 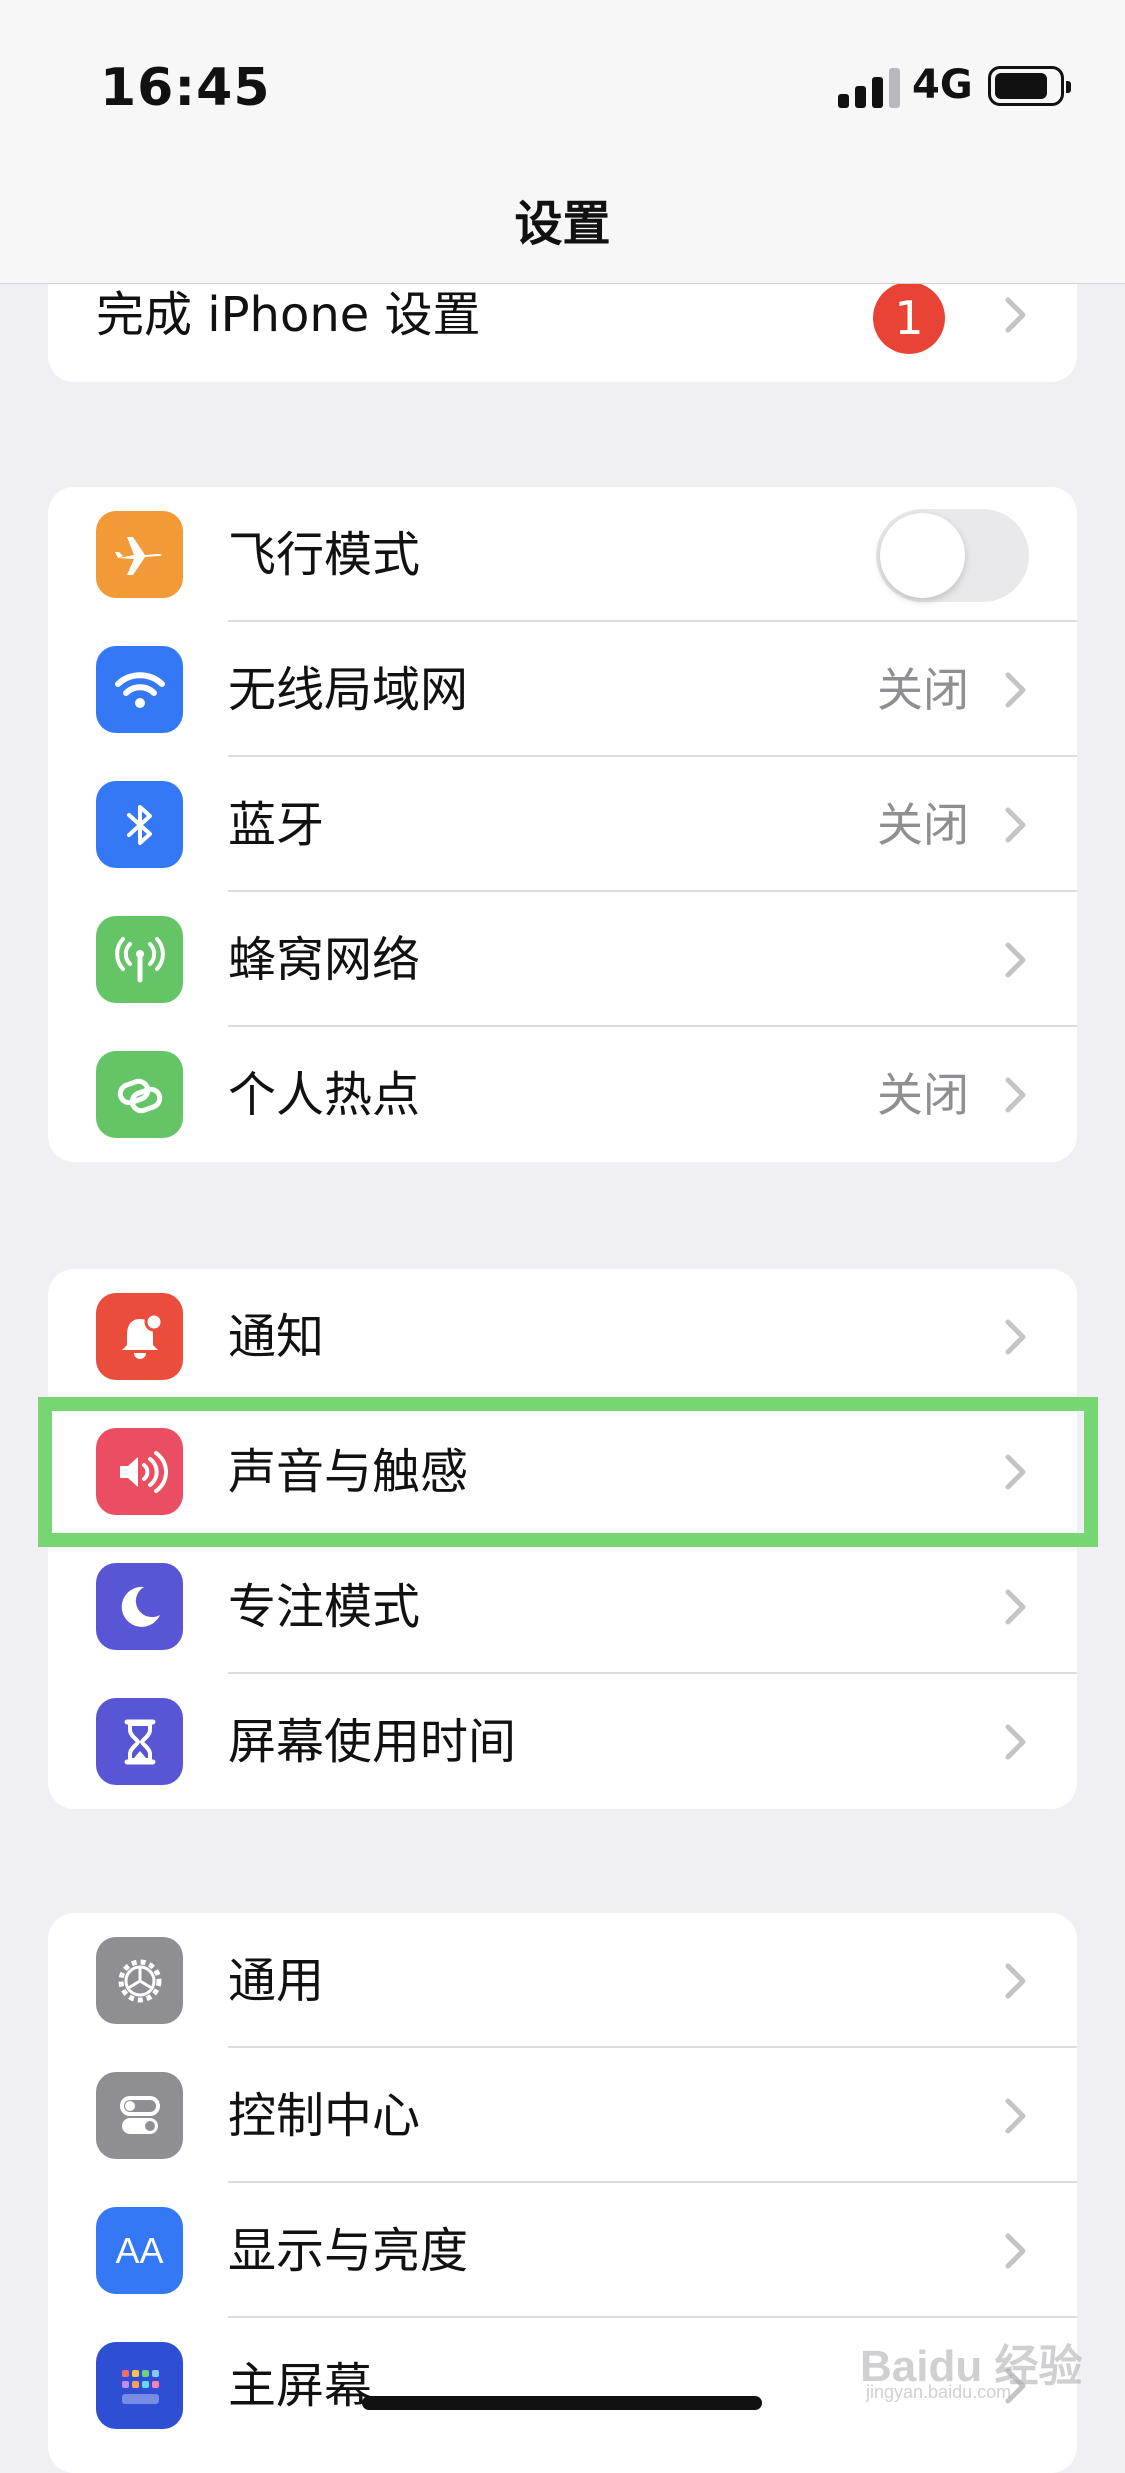 I want to click on settings-row-screen-time: 屏幕使用时间, so click(x=562, y=1741).